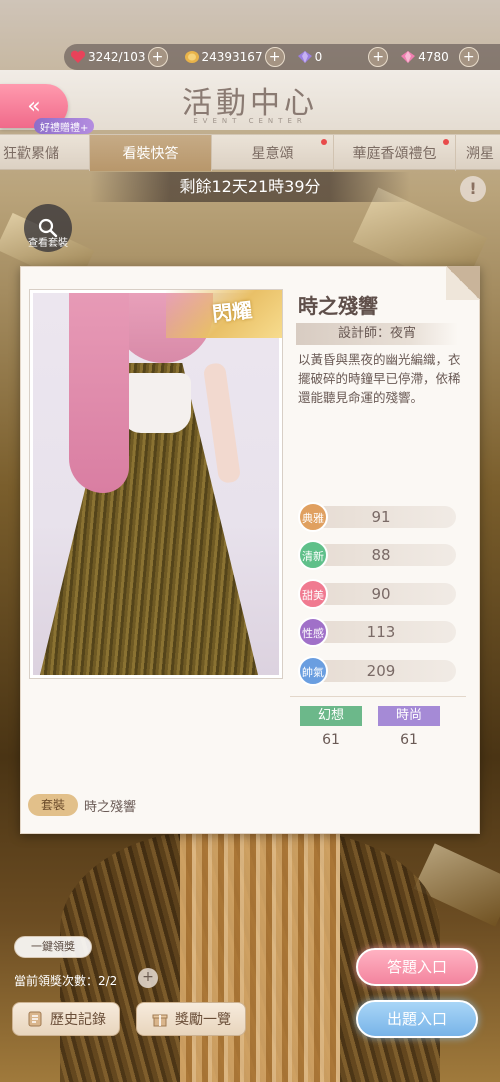 The image size is (500, 1082). I want to click on coin-icon, so click(191, 57).